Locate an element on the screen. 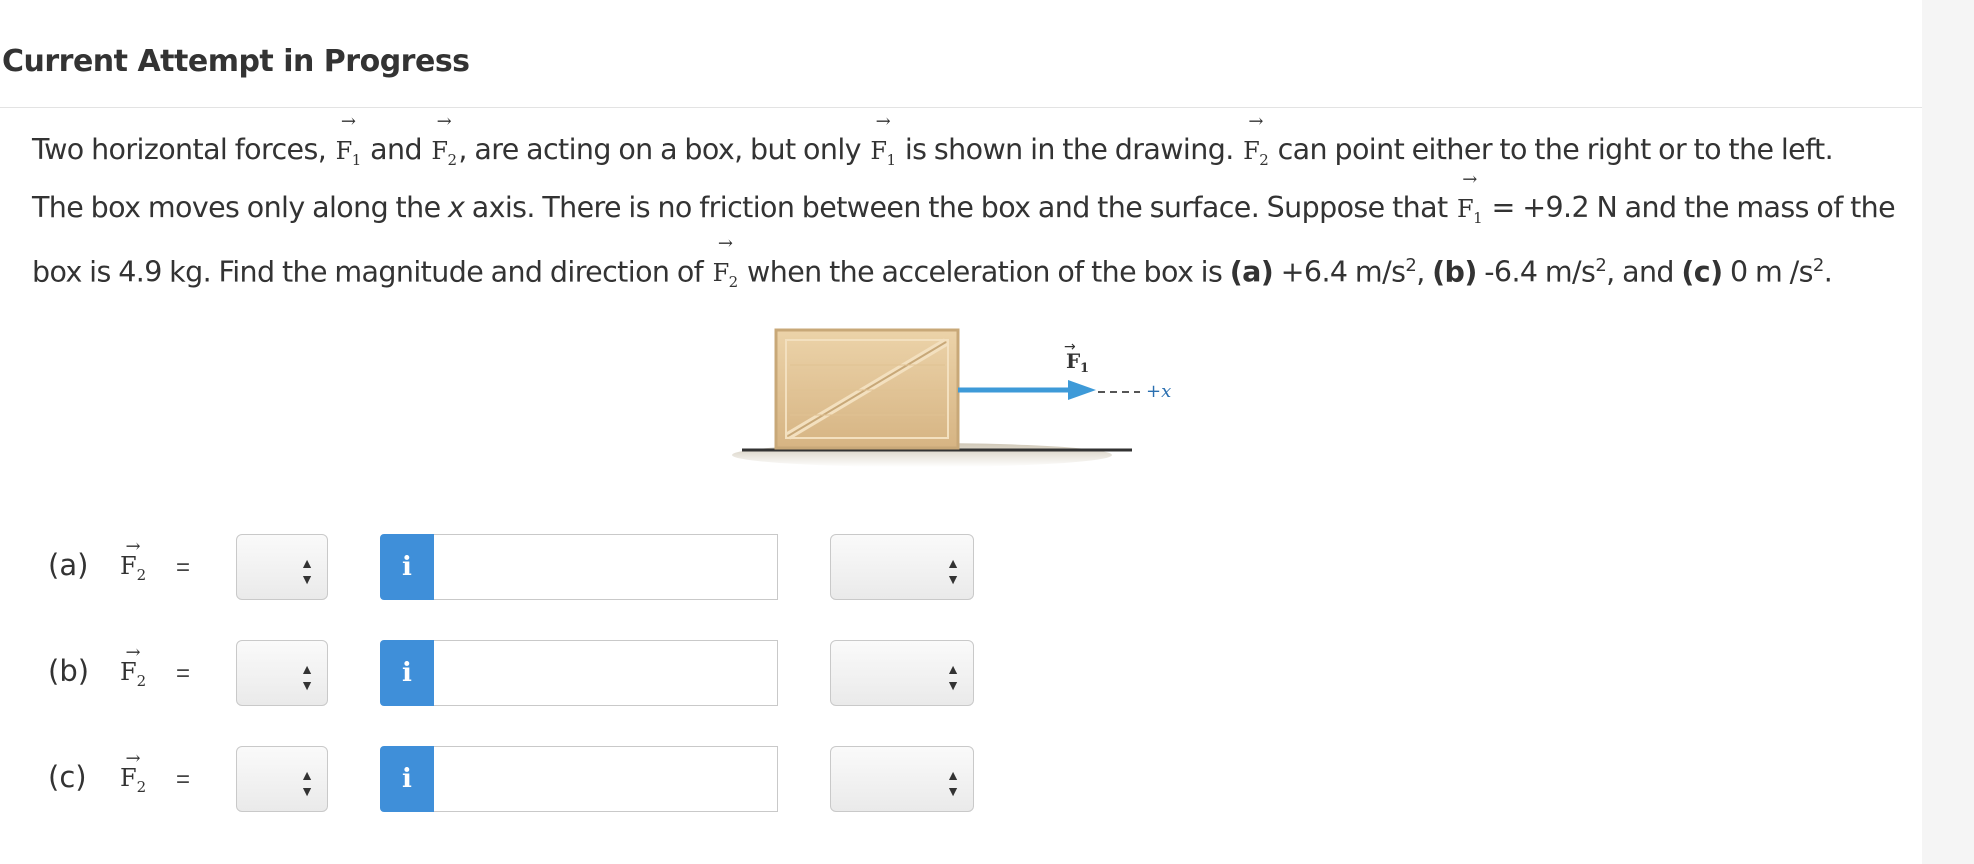 The width and height of the screenshot is (1974, 864). attempt-header: Current Attempt in Progress is located at coordinates (961, 54).